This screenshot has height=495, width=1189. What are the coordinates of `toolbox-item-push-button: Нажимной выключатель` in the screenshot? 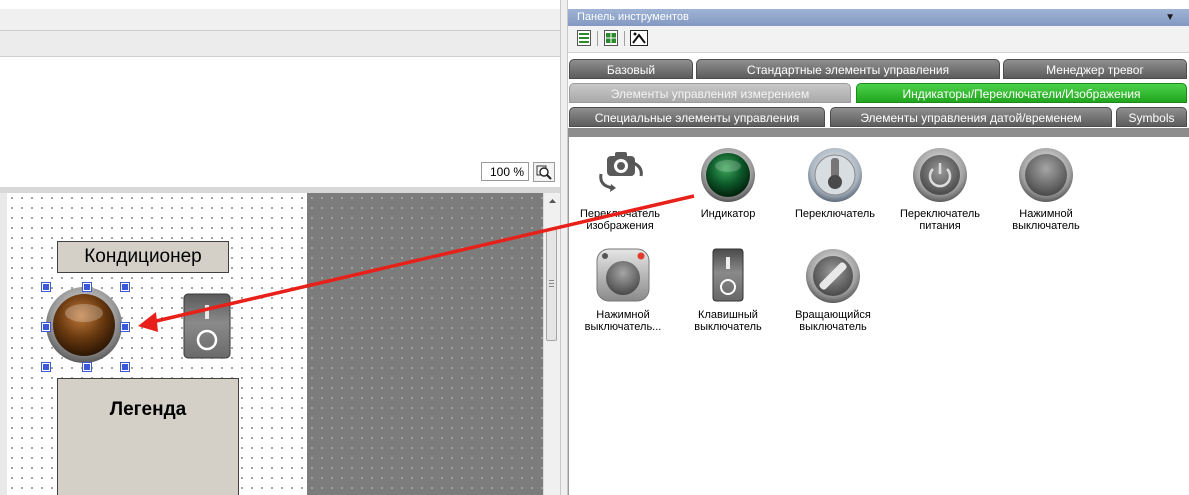 It's located at (1046, 189).